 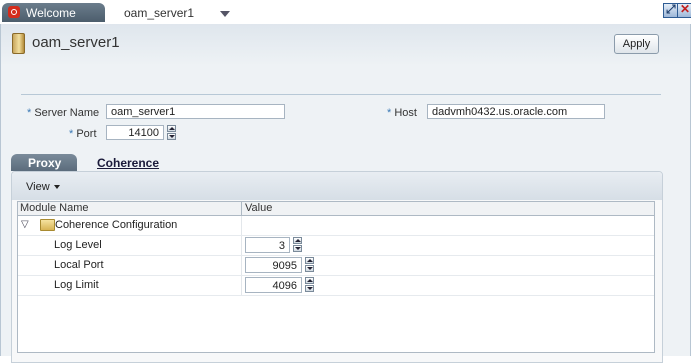 I want to click on page-title: oam_server1, so click(x=76, y=42).